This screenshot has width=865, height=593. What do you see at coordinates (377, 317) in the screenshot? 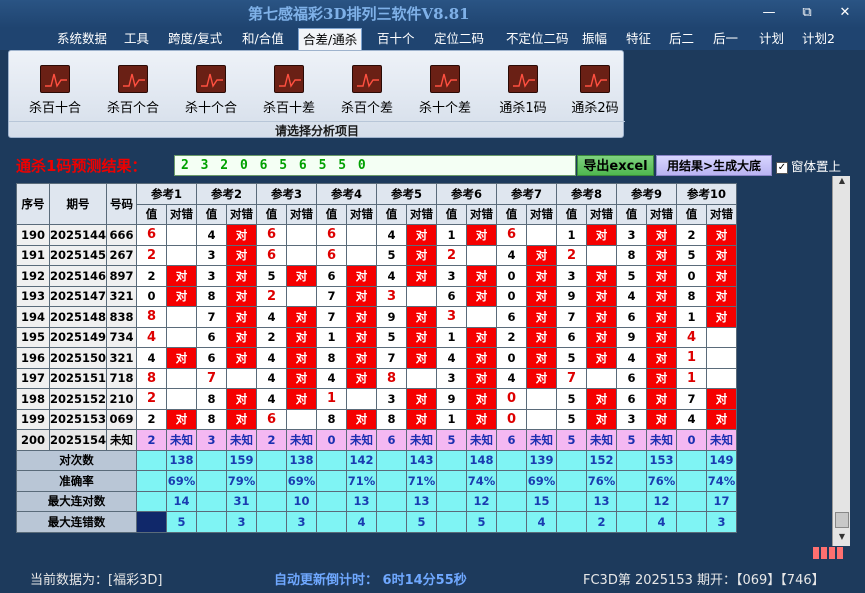
I see `table-row: 194 2025148 838 8 7 对 4 对 7 对 9 对 3 6 对 7 对 6 对 1 对` at bounding box center [377, 317].